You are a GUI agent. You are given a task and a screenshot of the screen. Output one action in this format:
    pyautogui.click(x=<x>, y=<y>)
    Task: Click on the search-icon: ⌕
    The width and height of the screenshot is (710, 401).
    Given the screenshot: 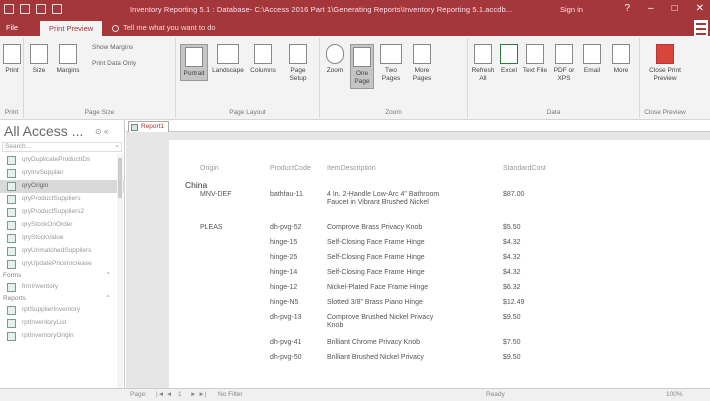 What is the action you would take?
    pyautogui.click(x=117, y=146)
    